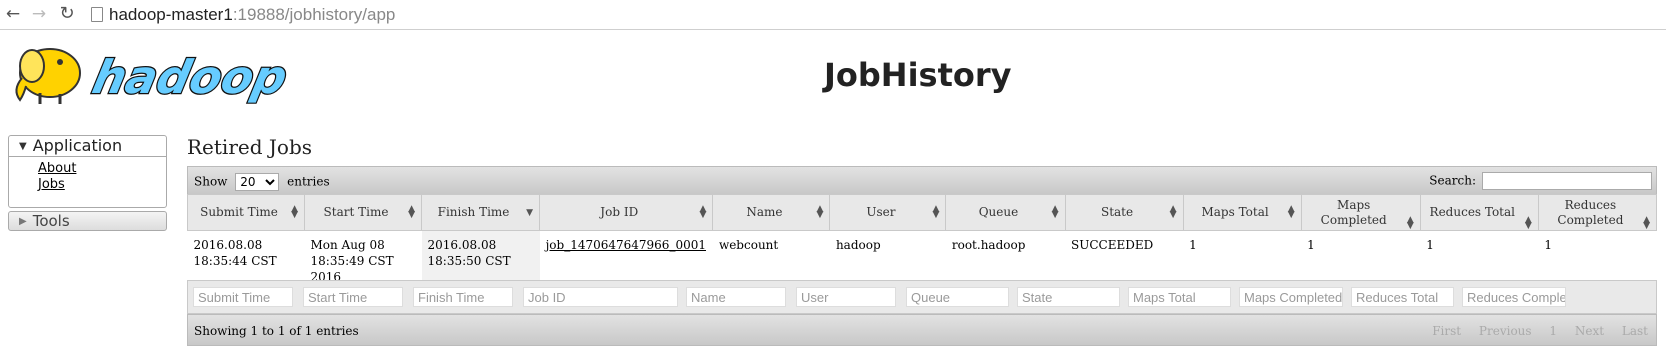 This screenshot has width=1666, height=351. I want to click on column-label: Reduces Total, so click(1472, 212).